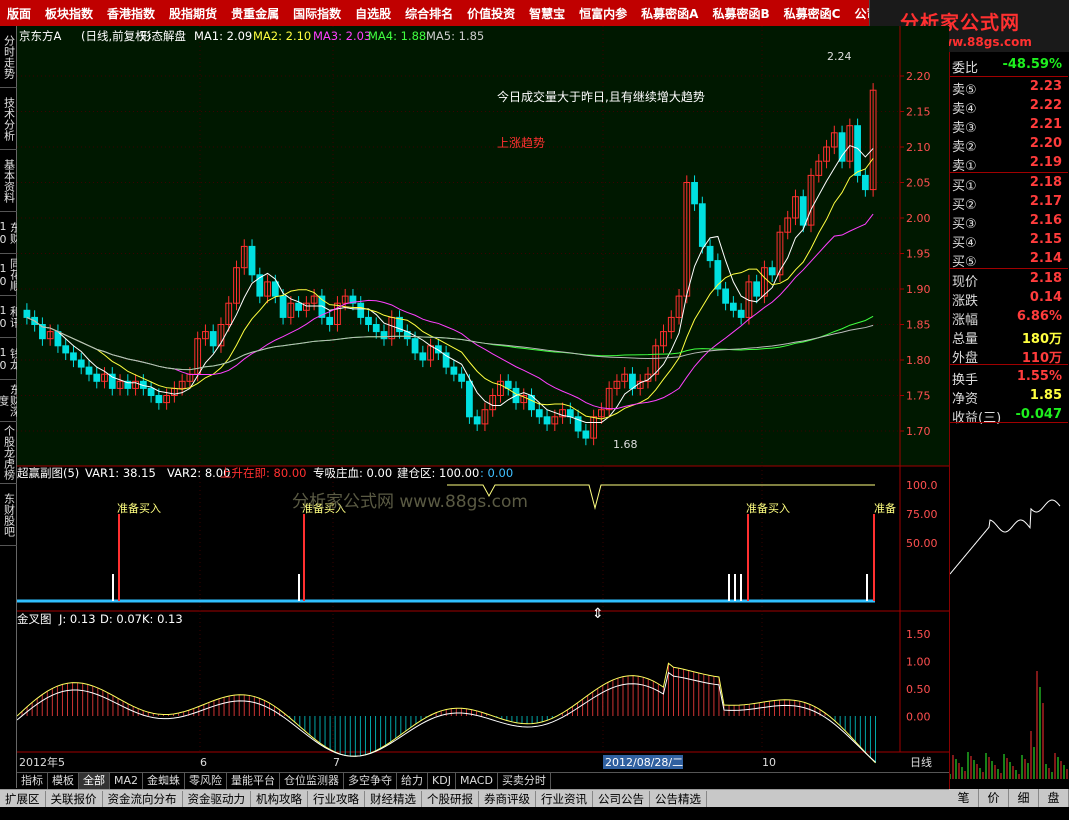 The image size is (1069, 820). What do you see at coordinates (42, 762) in the screenshot?
I see `date-start: 2012年5` at bounding box center [42, 762].